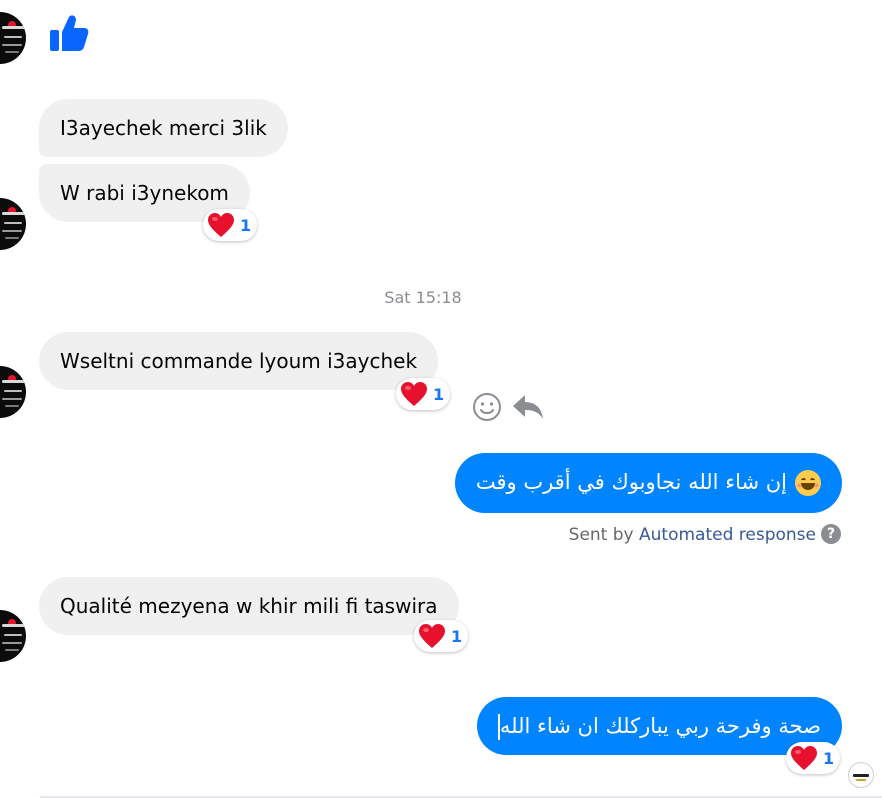 The height and width of the screenshot is (798, 882). Describe the element at coordinates (528, 407) in the screenshot. I see `reply-arrow-icon` at that location.